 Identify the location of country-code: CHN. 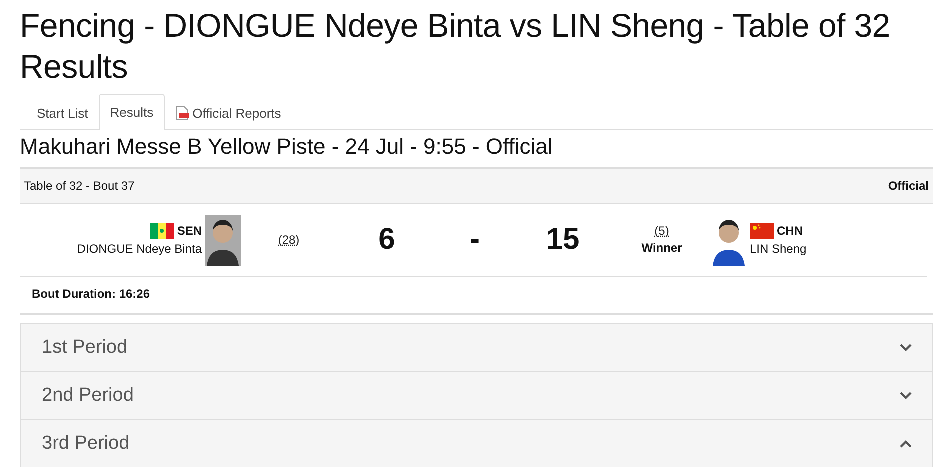
(790, 231).